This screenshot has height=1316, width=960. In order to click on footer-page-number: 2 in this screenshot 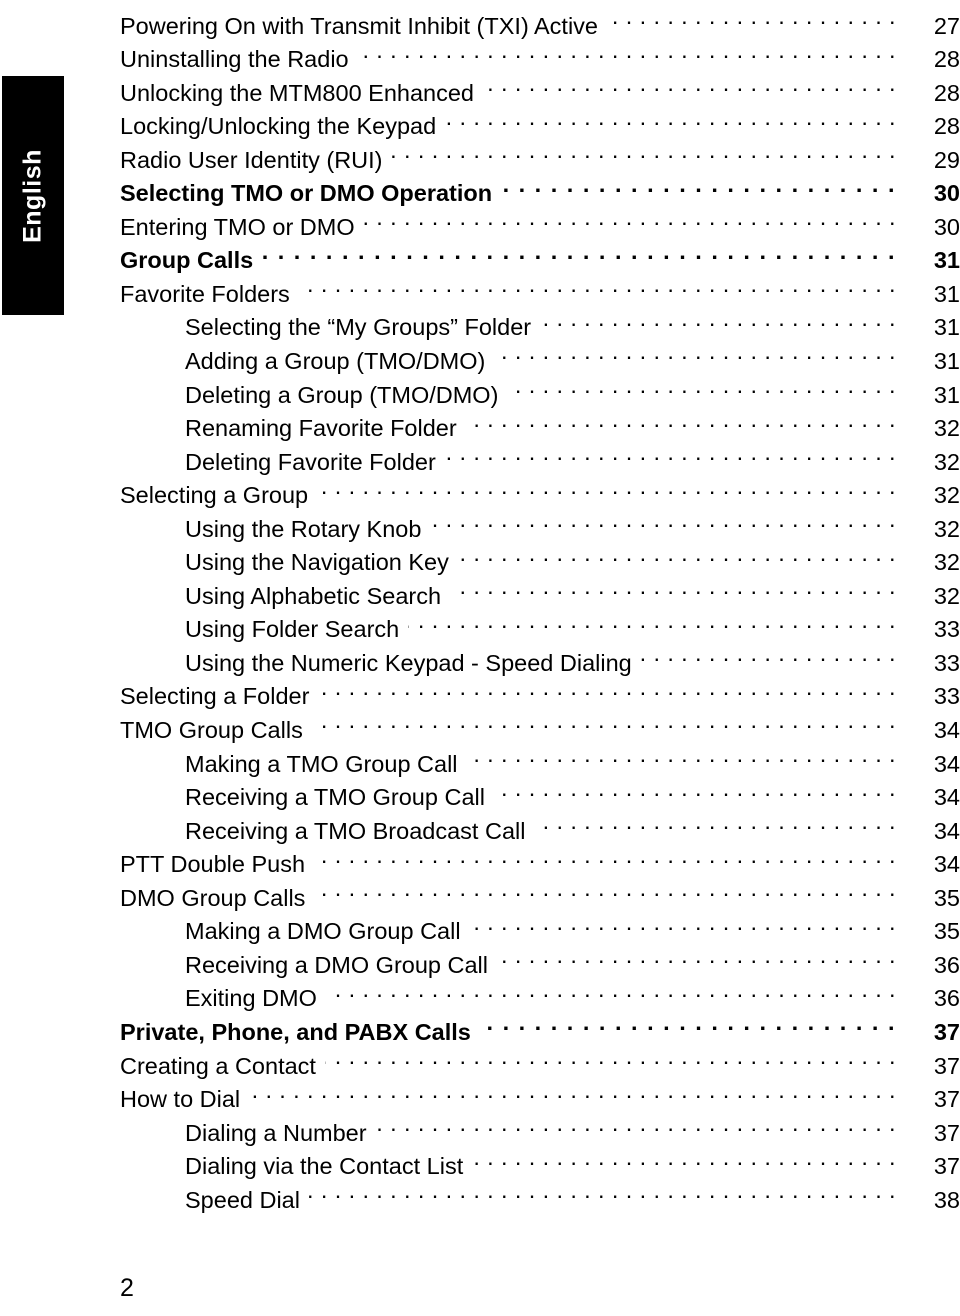, I will do `click(127, 1288)`.